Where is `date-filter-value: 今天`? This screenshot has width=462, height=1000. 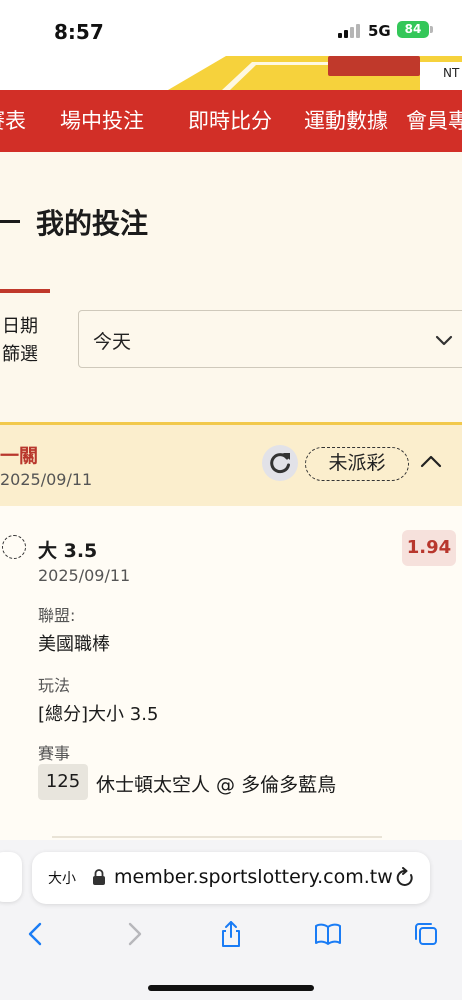 date-filter-value: 今天 is located at coordinates (112, 342).